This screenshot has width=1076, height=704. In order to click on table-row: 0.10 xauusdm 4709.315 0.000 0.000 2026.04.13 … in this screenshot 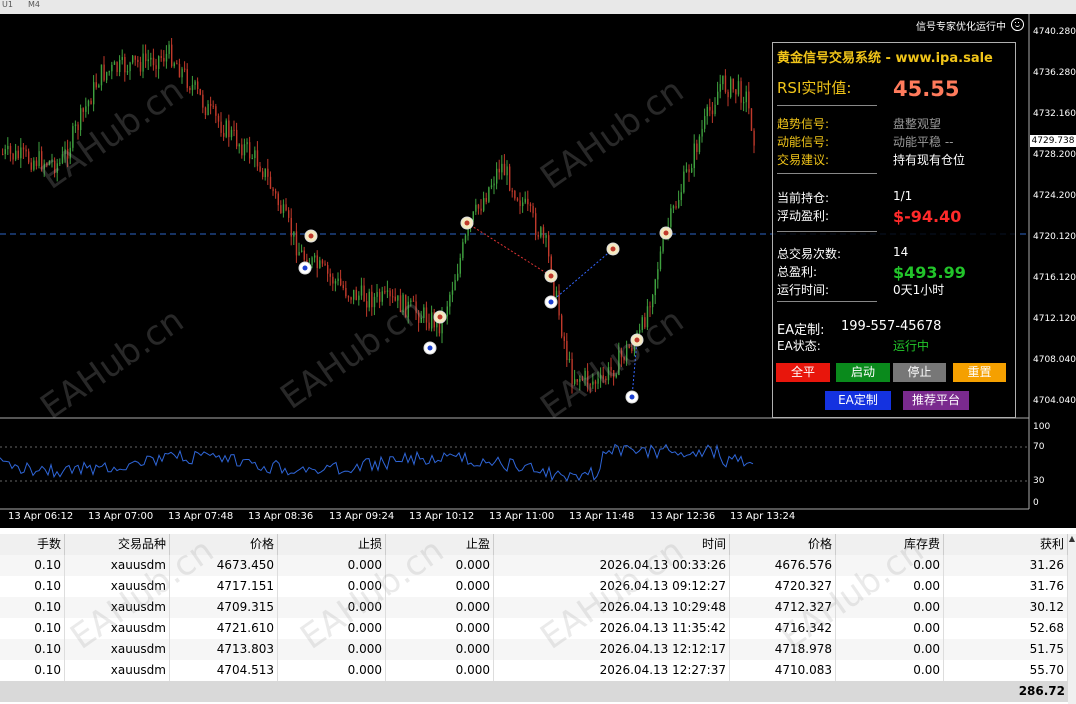, I will do `click(534, 607)`.